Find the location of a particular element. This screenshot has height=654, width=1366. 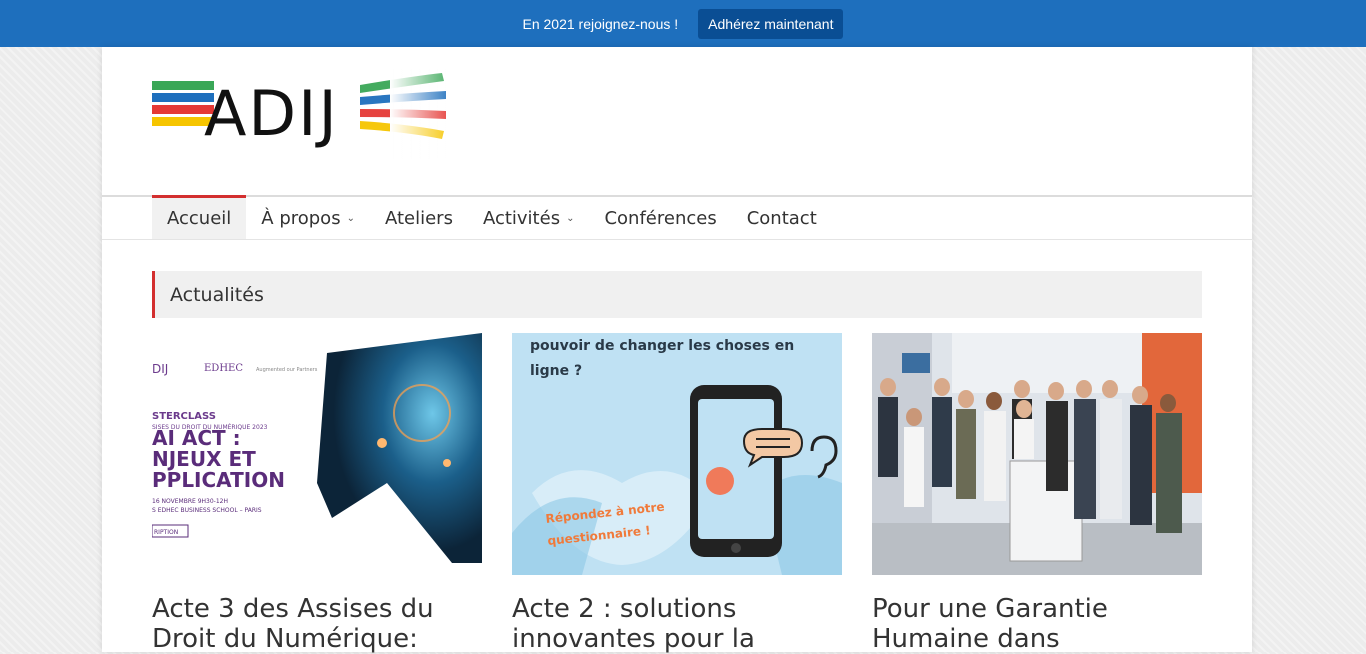

card-image-text: pouvoir de changer les choses en is located at coordinates (662, 346).